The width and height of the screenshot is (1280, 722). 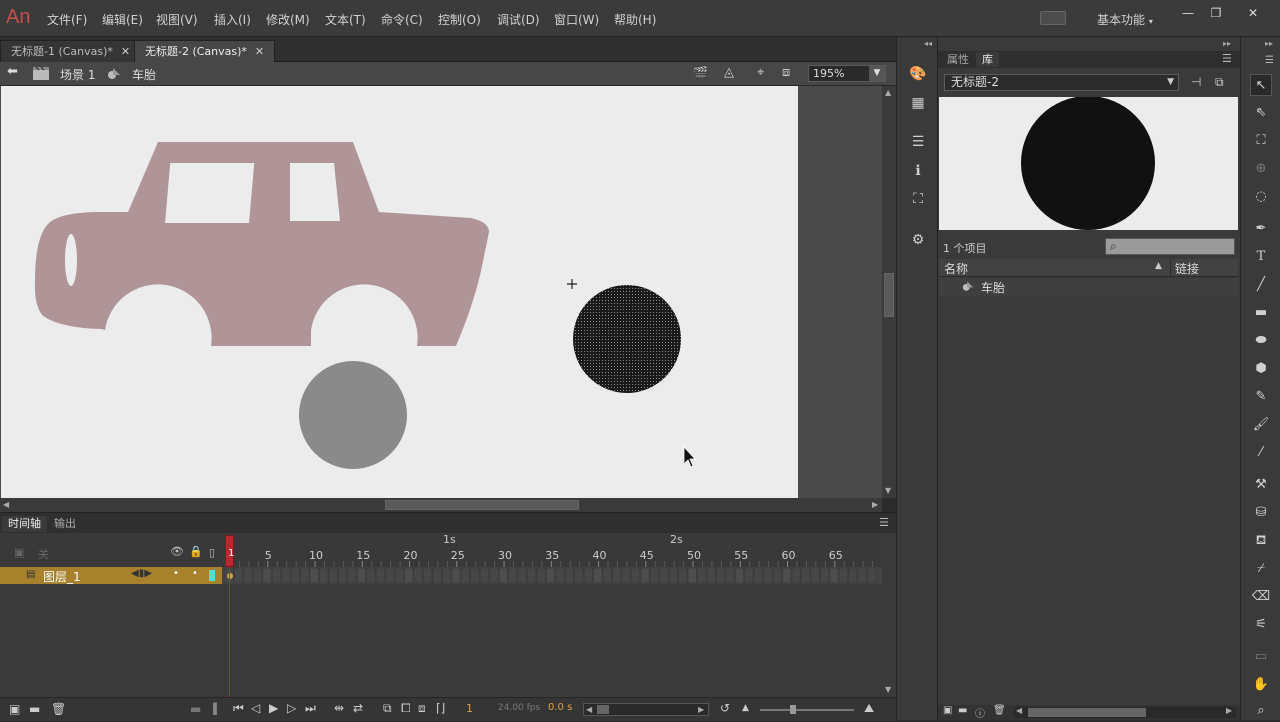 What do you see at coordinates (918, 74) in the screenshot?
I see `color-palette-icon: 🎨` at bounding box center [918, 74].